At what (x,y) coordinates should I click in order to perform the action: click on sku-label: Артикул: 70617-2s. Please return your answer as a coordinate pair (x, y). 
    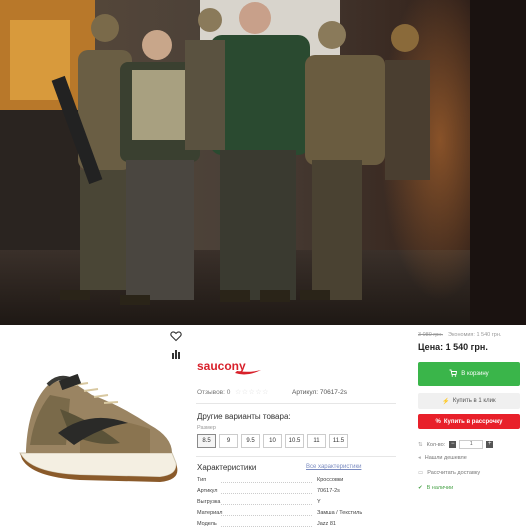
    Looking at the image, I should click on (319, 392).